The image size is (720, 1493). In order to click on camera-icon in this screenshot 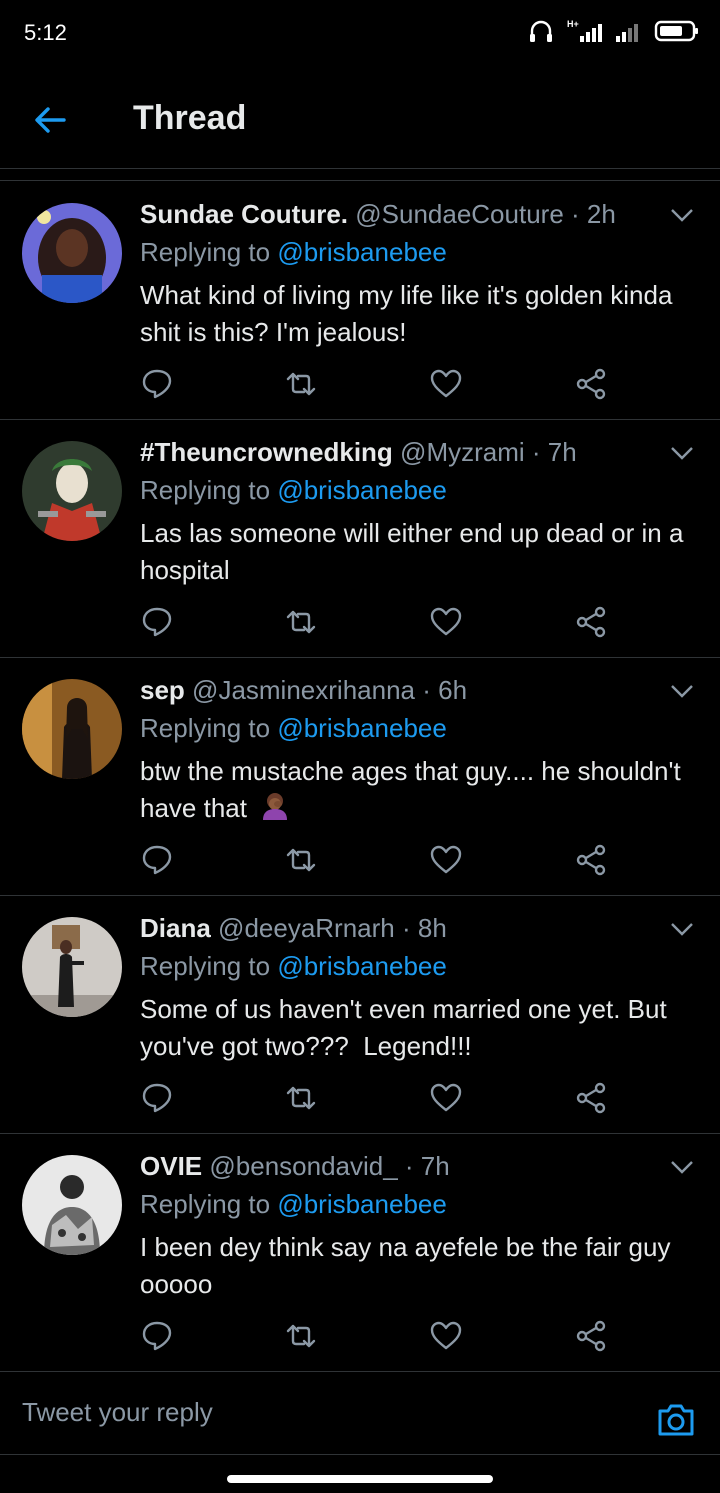, I will do `click(676, 1420)`.